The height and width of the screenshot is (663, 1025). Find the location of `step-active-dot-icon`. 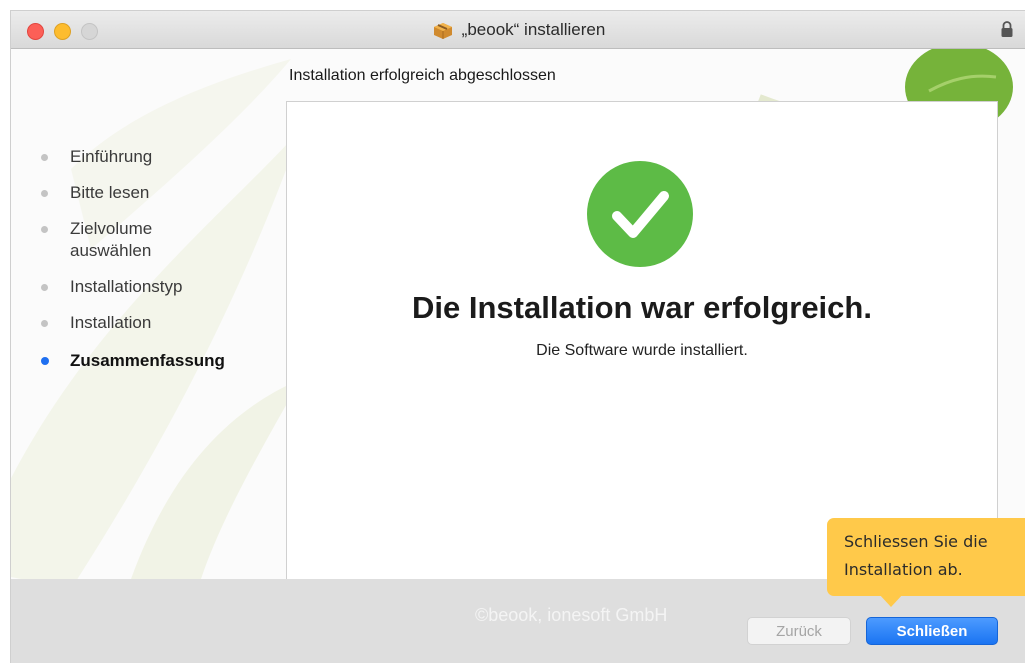

step-active-dot-icon is located at coordinates (45, 361).